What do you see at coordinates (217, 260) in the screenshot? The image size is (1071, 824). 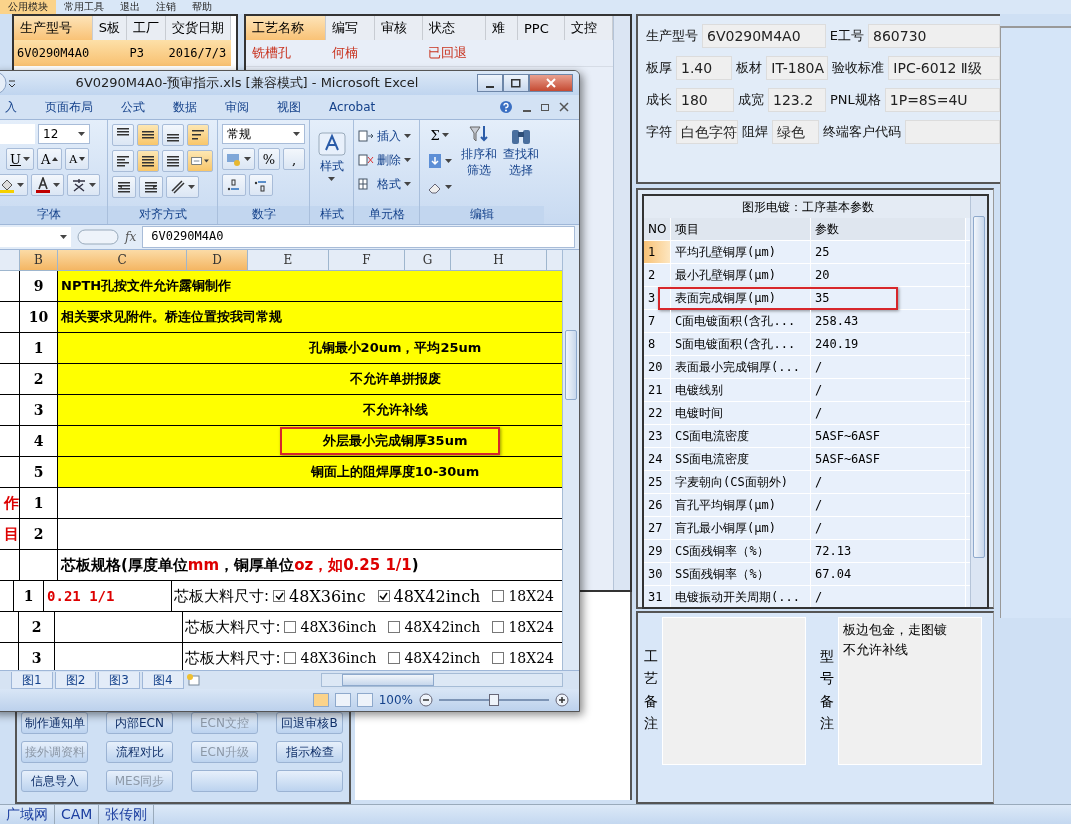 I see `column-header: D` at bounding box center [217, 260].